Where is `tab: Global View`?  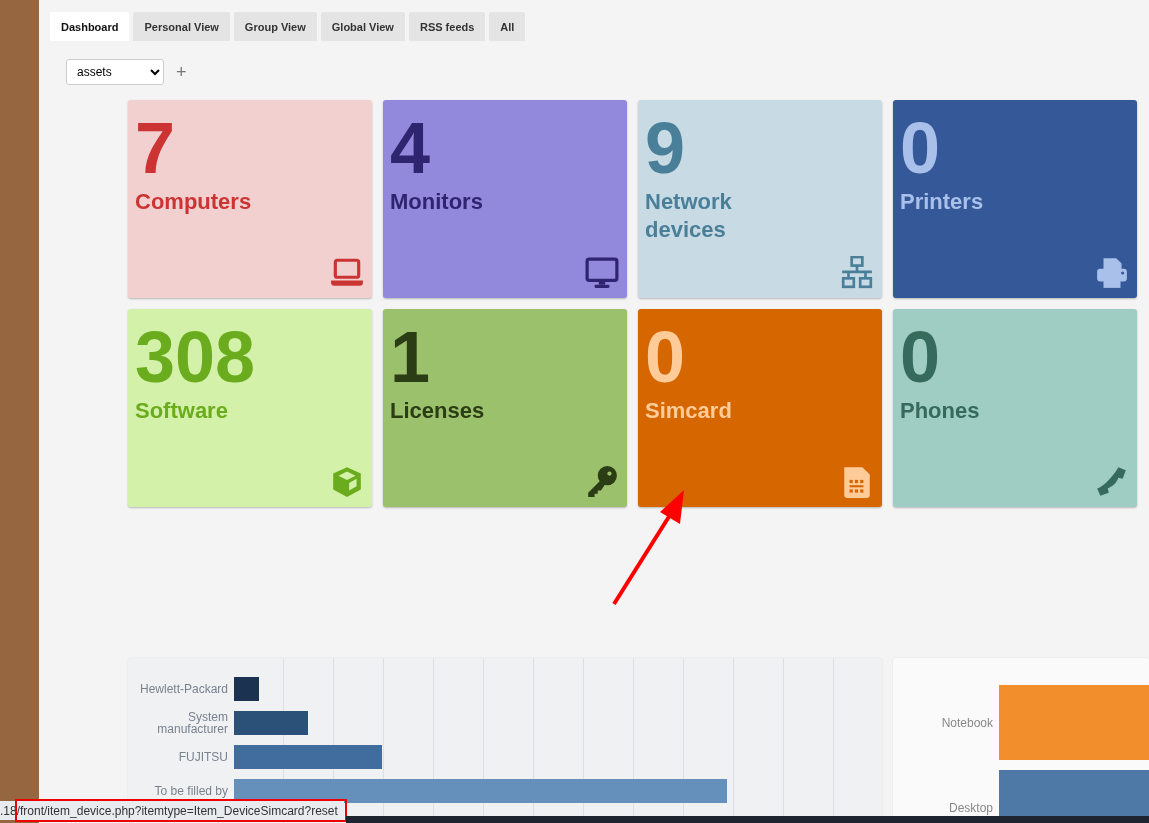 tab: Global View is located at coordinates (362, 26).